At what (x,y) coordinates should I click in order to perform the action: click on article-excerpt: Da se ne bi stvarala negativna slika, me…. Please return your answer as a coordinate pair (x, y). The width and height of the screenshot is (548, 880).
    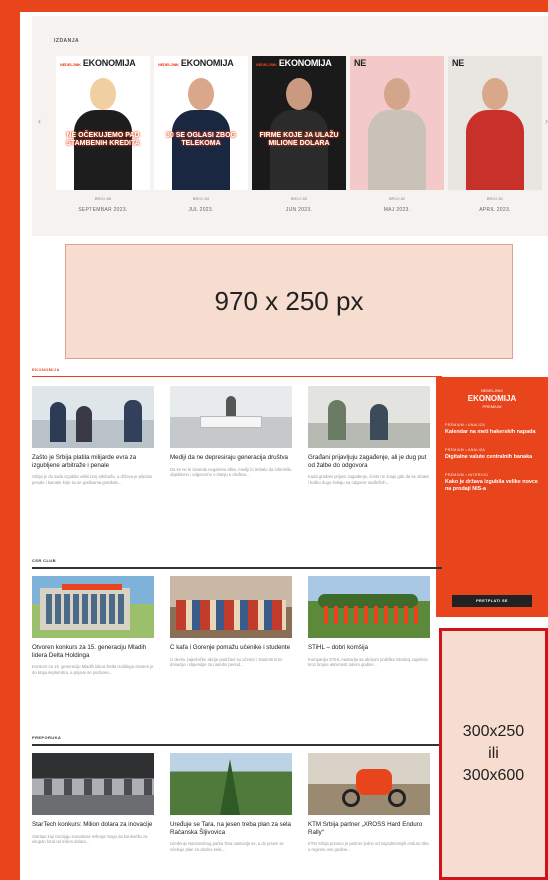
    Looking at the image, I should click on (231, 471).